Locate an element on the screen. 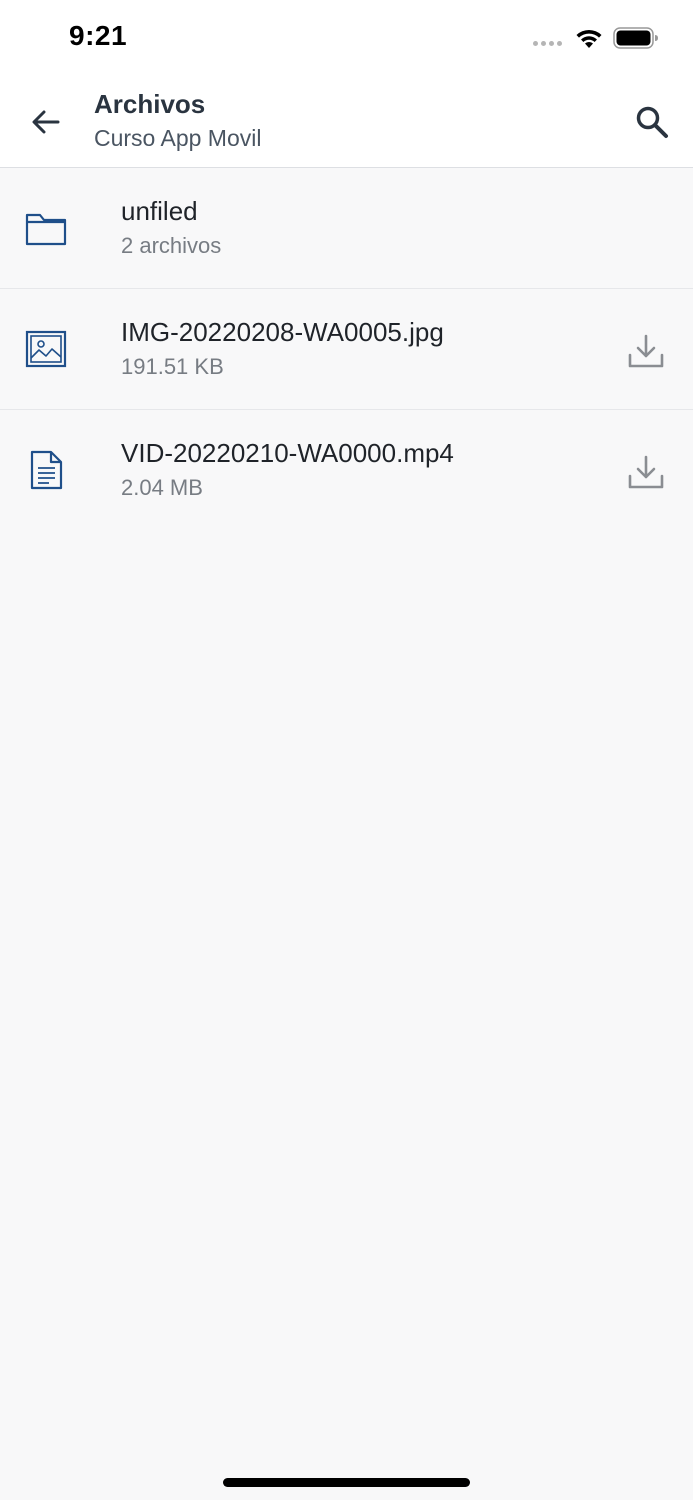  list-item-folder: unfiled 2 archivos is located at coordinates (346, 228).